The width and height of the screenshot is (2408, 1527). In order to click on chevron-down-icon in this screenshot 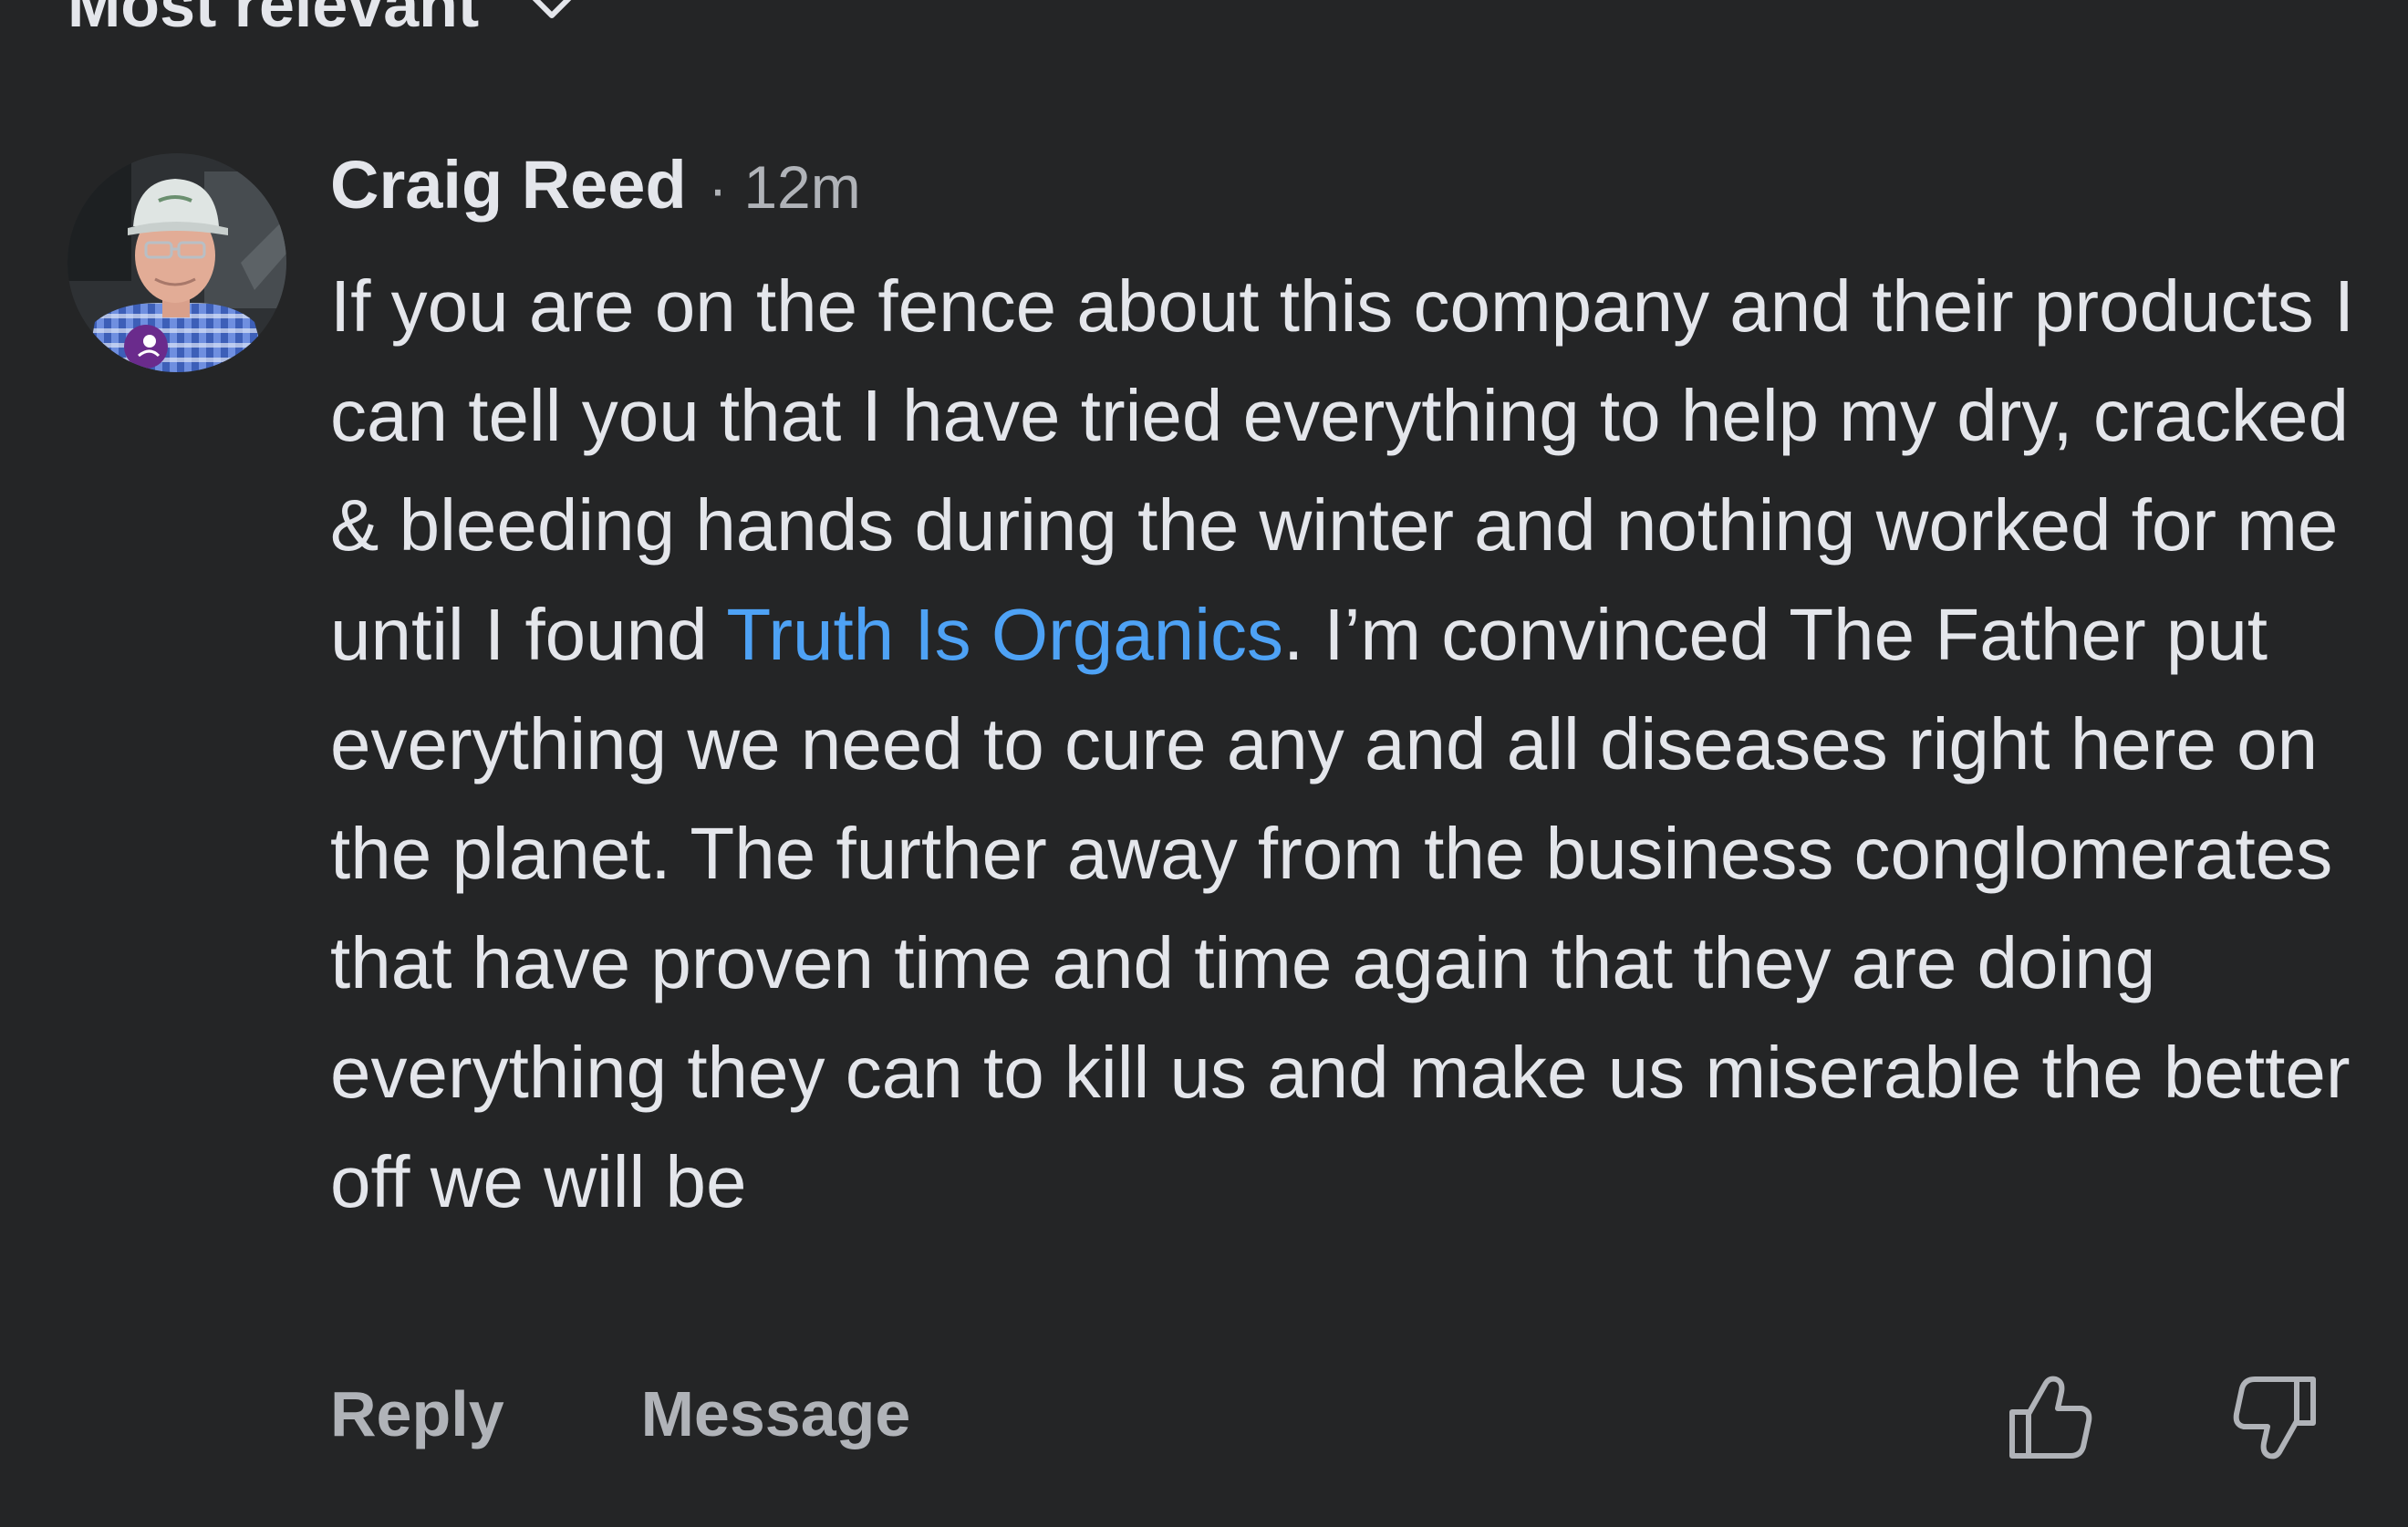, I will do `click(552, 17)`.